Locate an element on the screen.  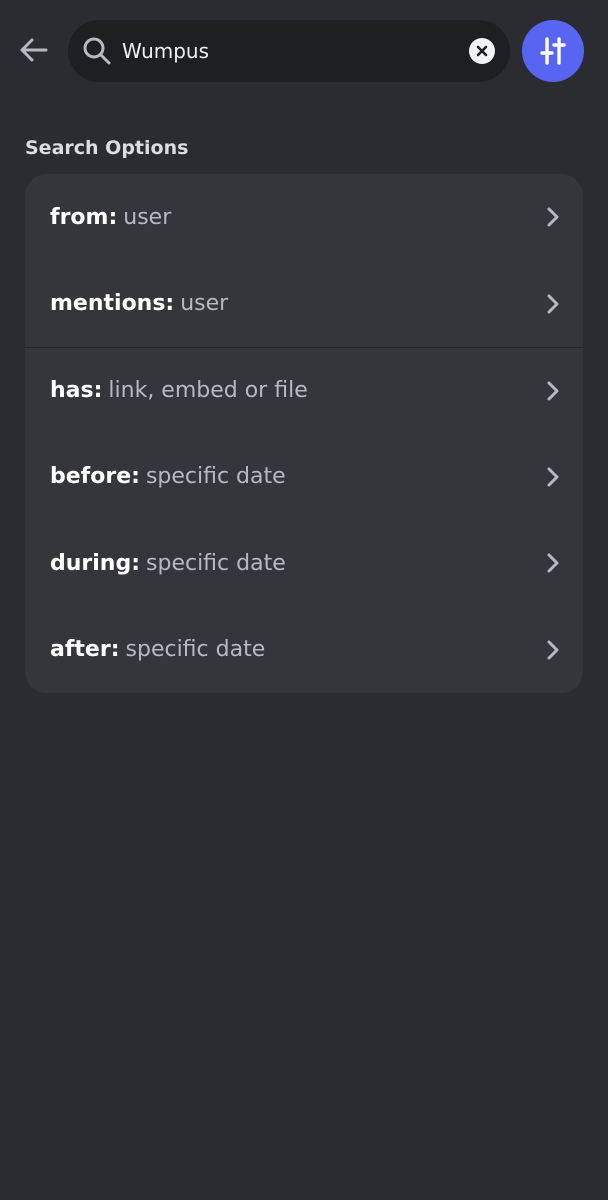
top-bar is located at coordinates (304, 50).